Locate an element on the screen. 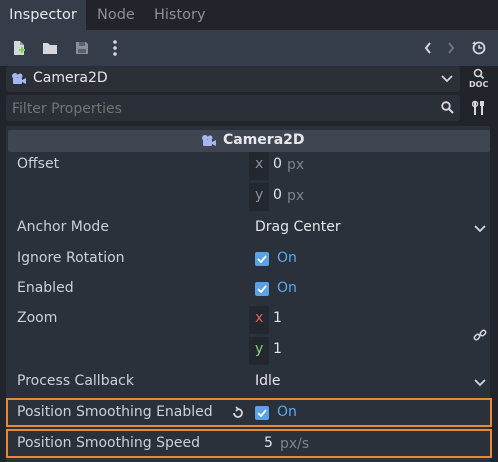 This screenshot has width=498, height=462. save-icon is located at coordinates (82, 48).